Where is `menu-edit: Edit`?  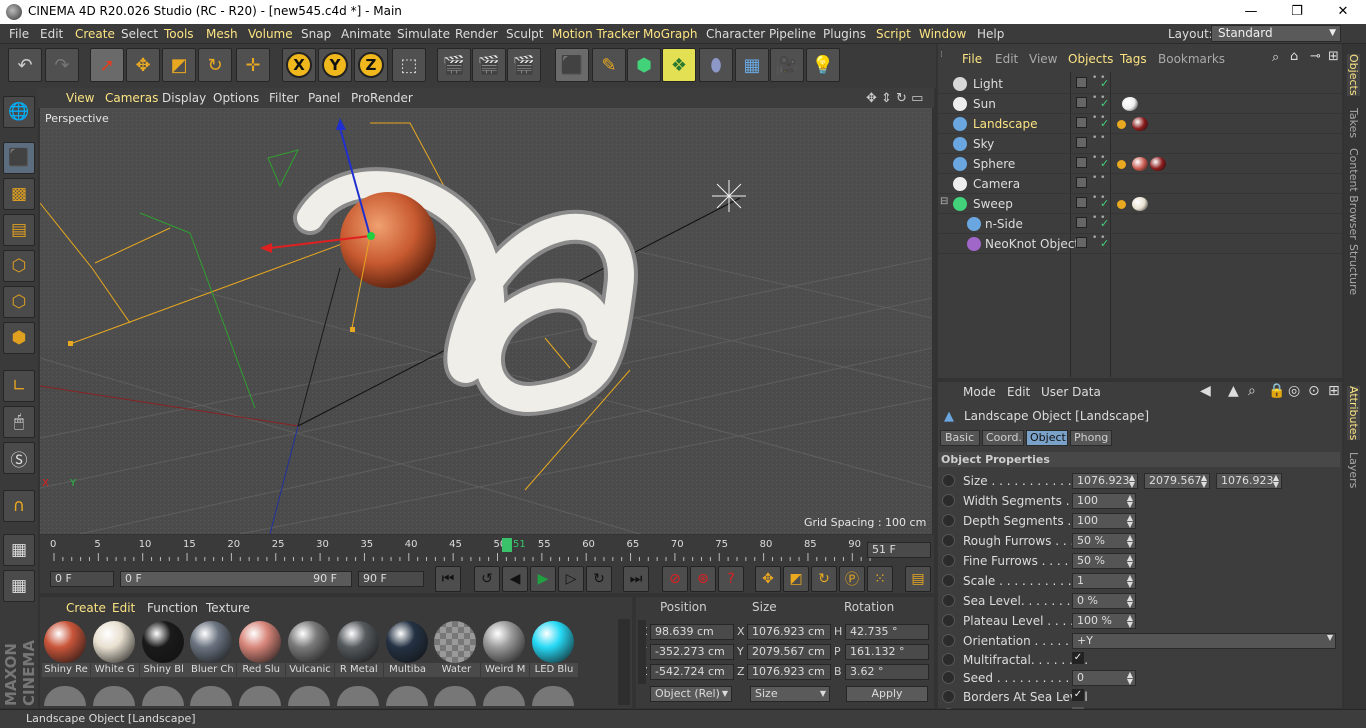 menu-edit: Edit is located at coordinates (51, 34).